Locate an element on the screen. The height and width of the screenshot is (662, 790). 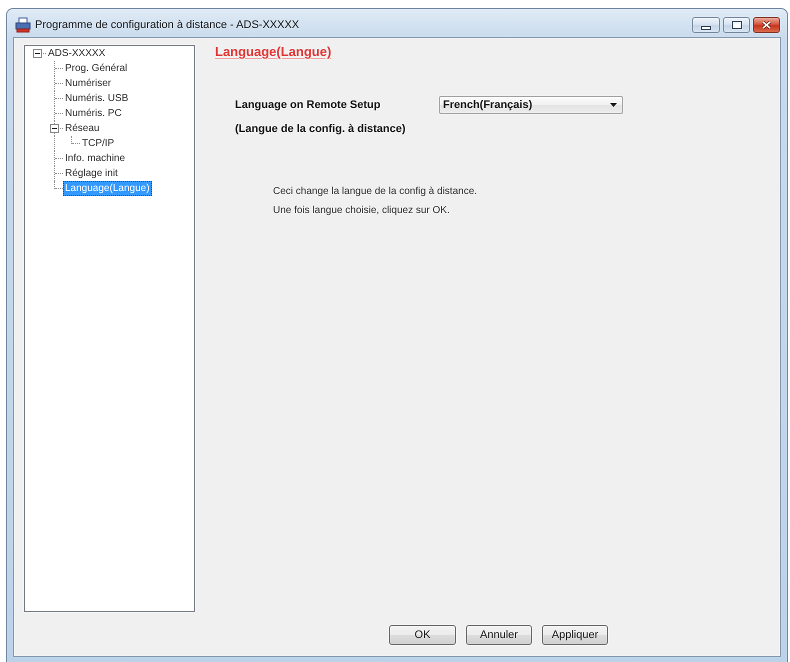
language-select: French(Français) is located at coordinates (531, 105).